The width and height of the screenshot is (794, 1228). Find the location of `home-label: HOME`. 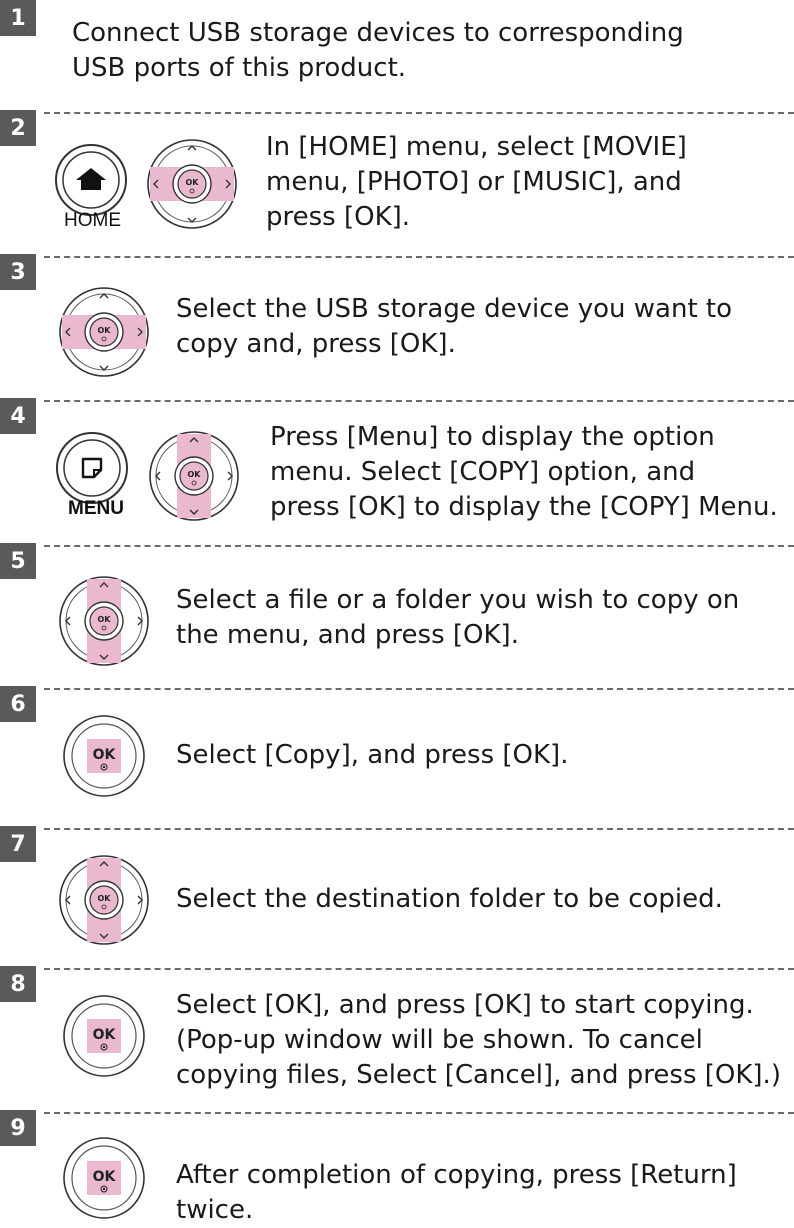

home-label: HOME is located at coordinates (92, 220).